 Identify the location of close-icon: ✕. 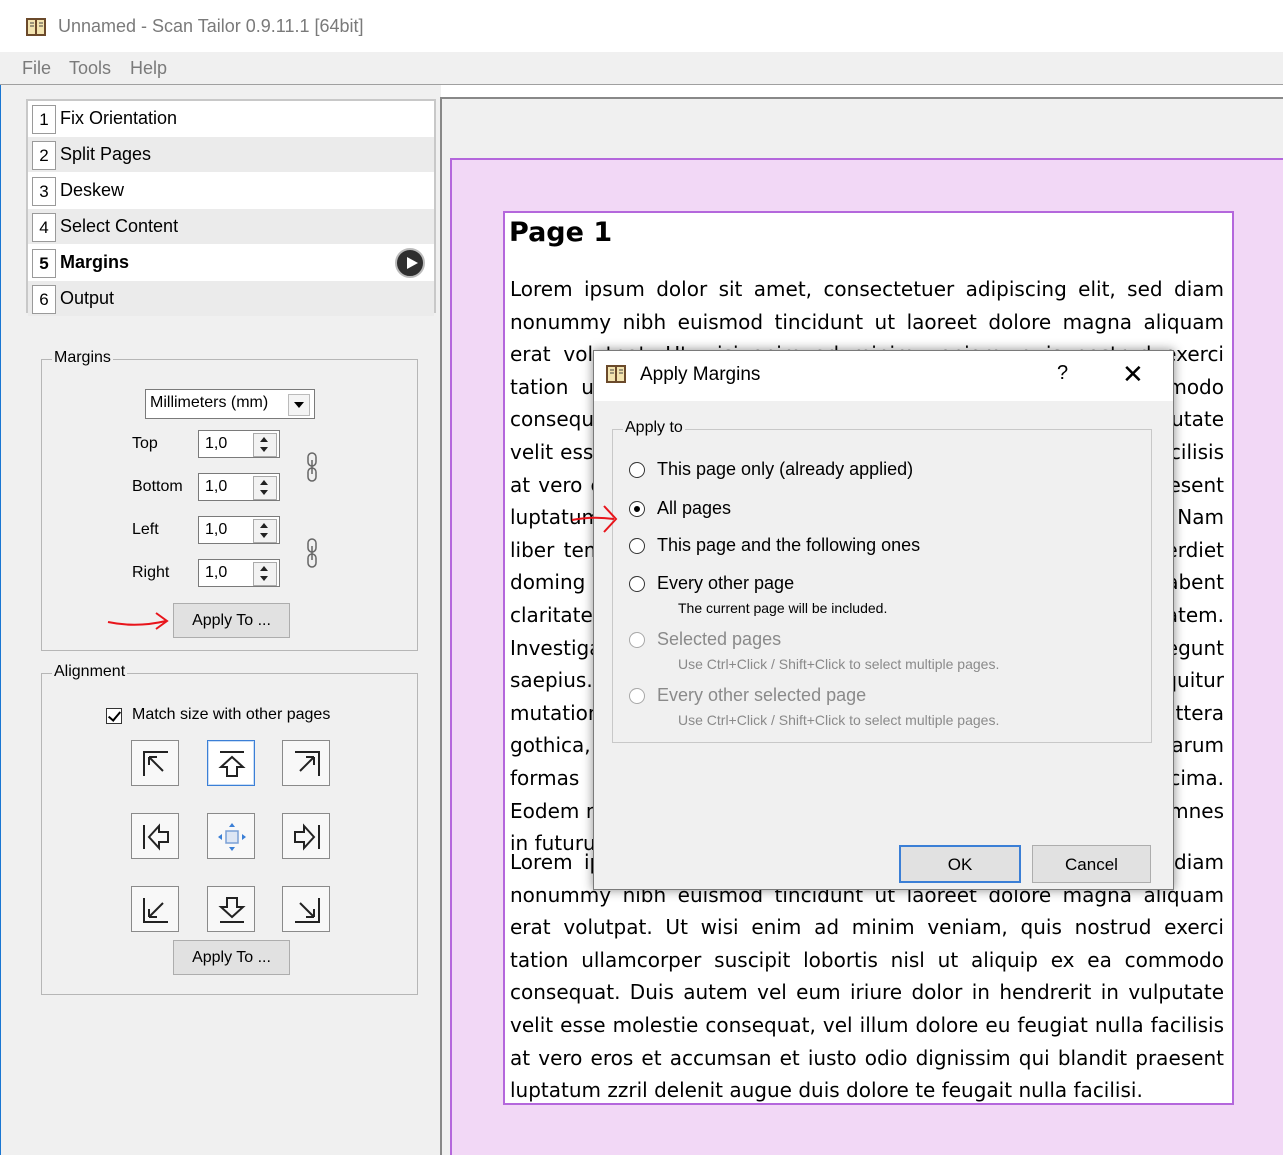
(1133, 374).